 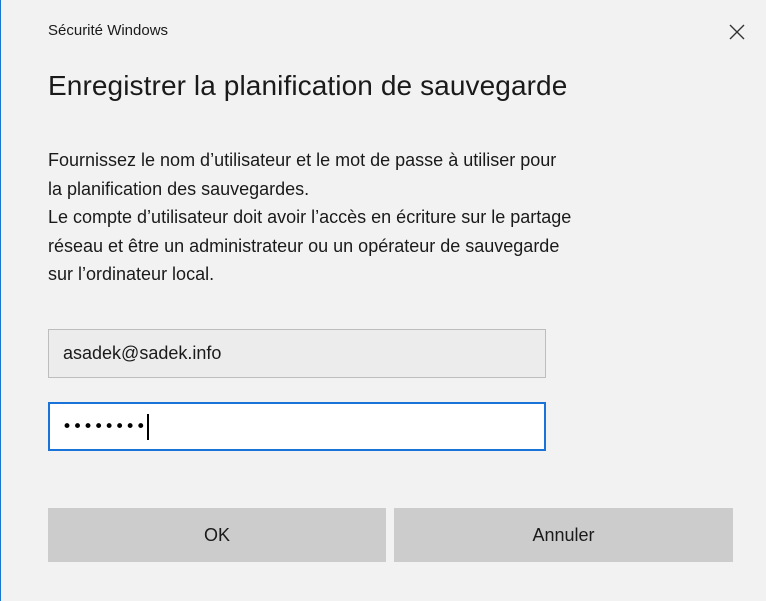 What do you see at coordinates (108, 30) in the screenshot?
I see `window-title: Sécurité Windows` at bounding box center [108, 30].